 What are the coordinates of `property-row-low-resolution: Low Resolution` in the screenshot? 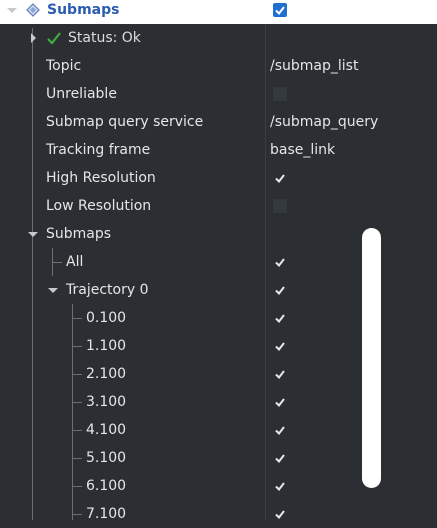 It's located at (218, 206).